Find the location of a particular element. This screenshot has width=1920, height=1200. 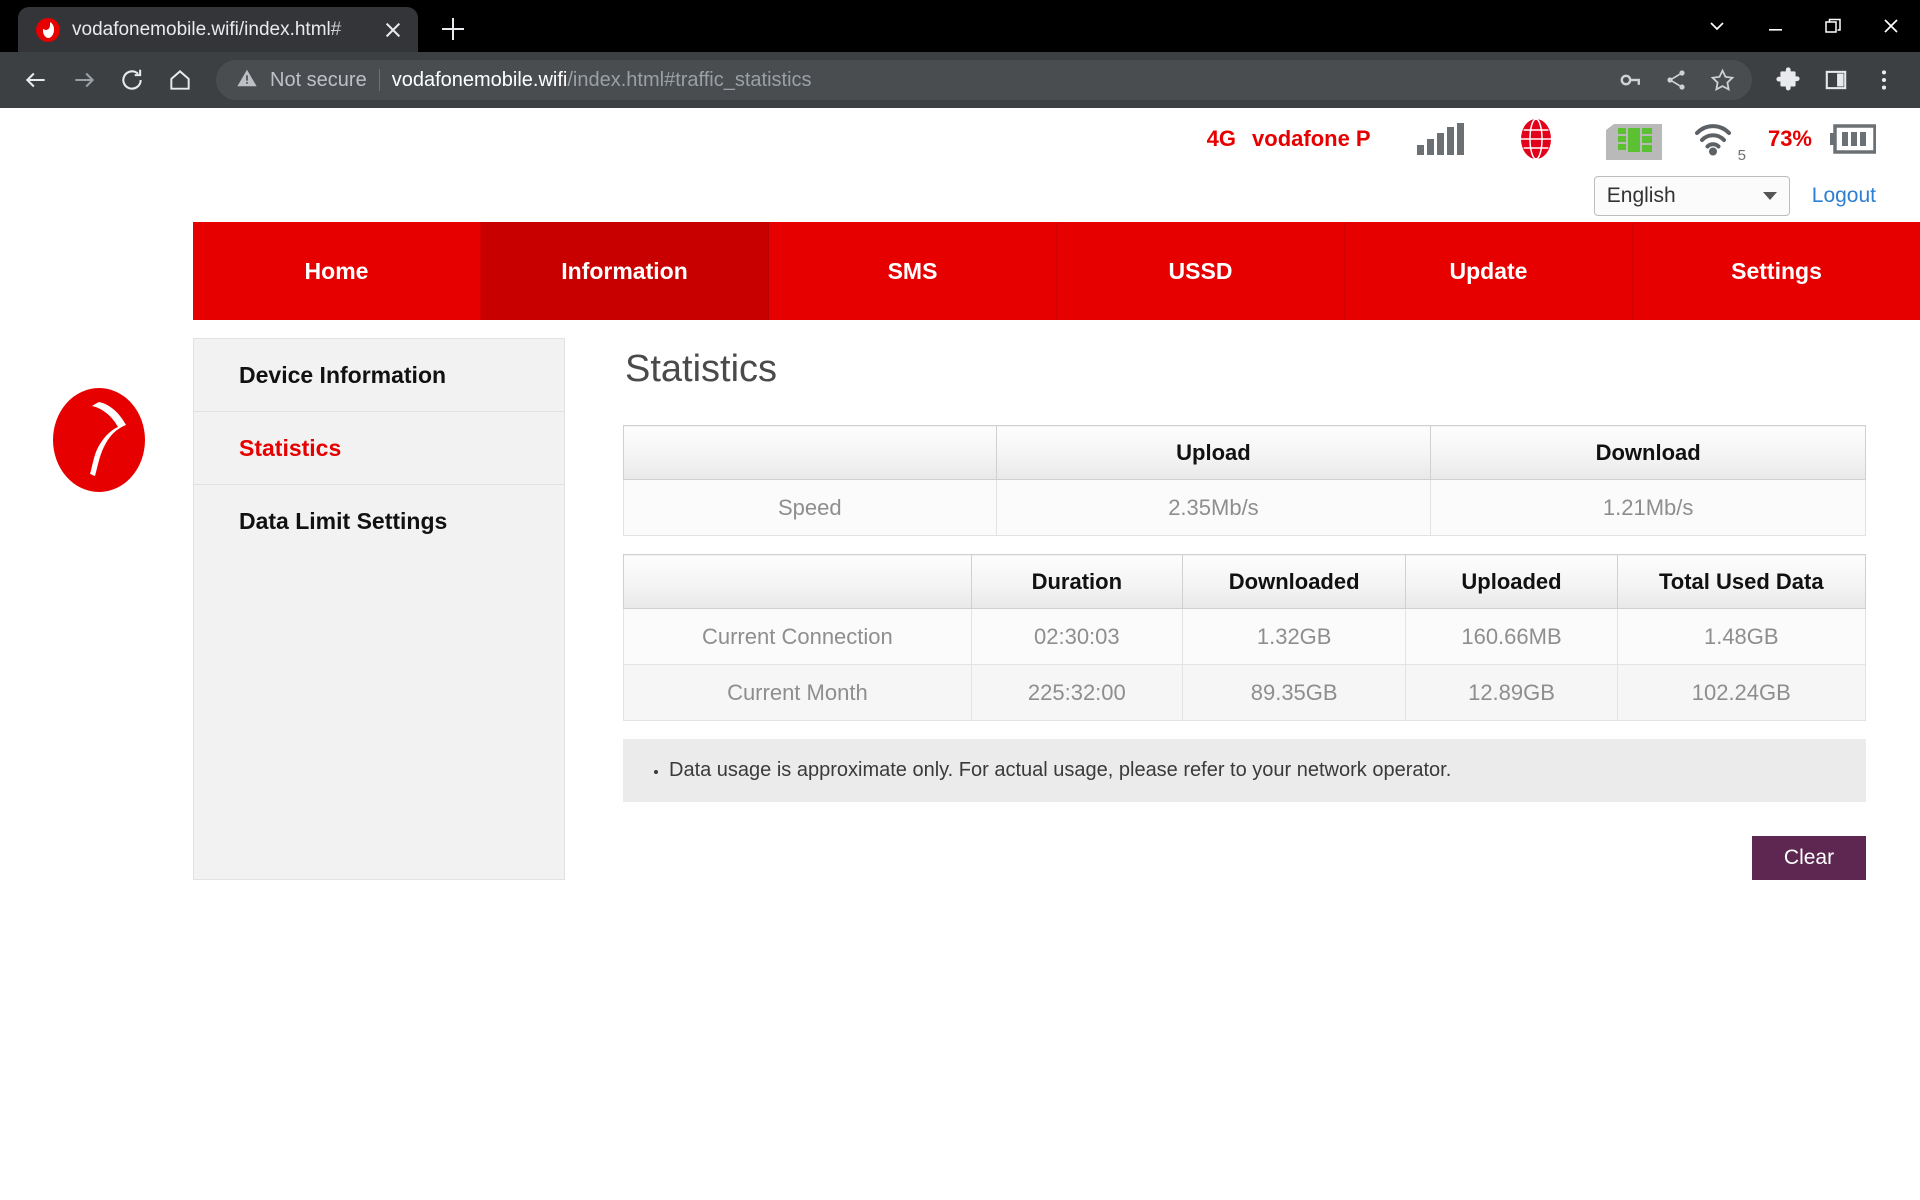

language-select-value: English is located at coordinates (1641, 195).